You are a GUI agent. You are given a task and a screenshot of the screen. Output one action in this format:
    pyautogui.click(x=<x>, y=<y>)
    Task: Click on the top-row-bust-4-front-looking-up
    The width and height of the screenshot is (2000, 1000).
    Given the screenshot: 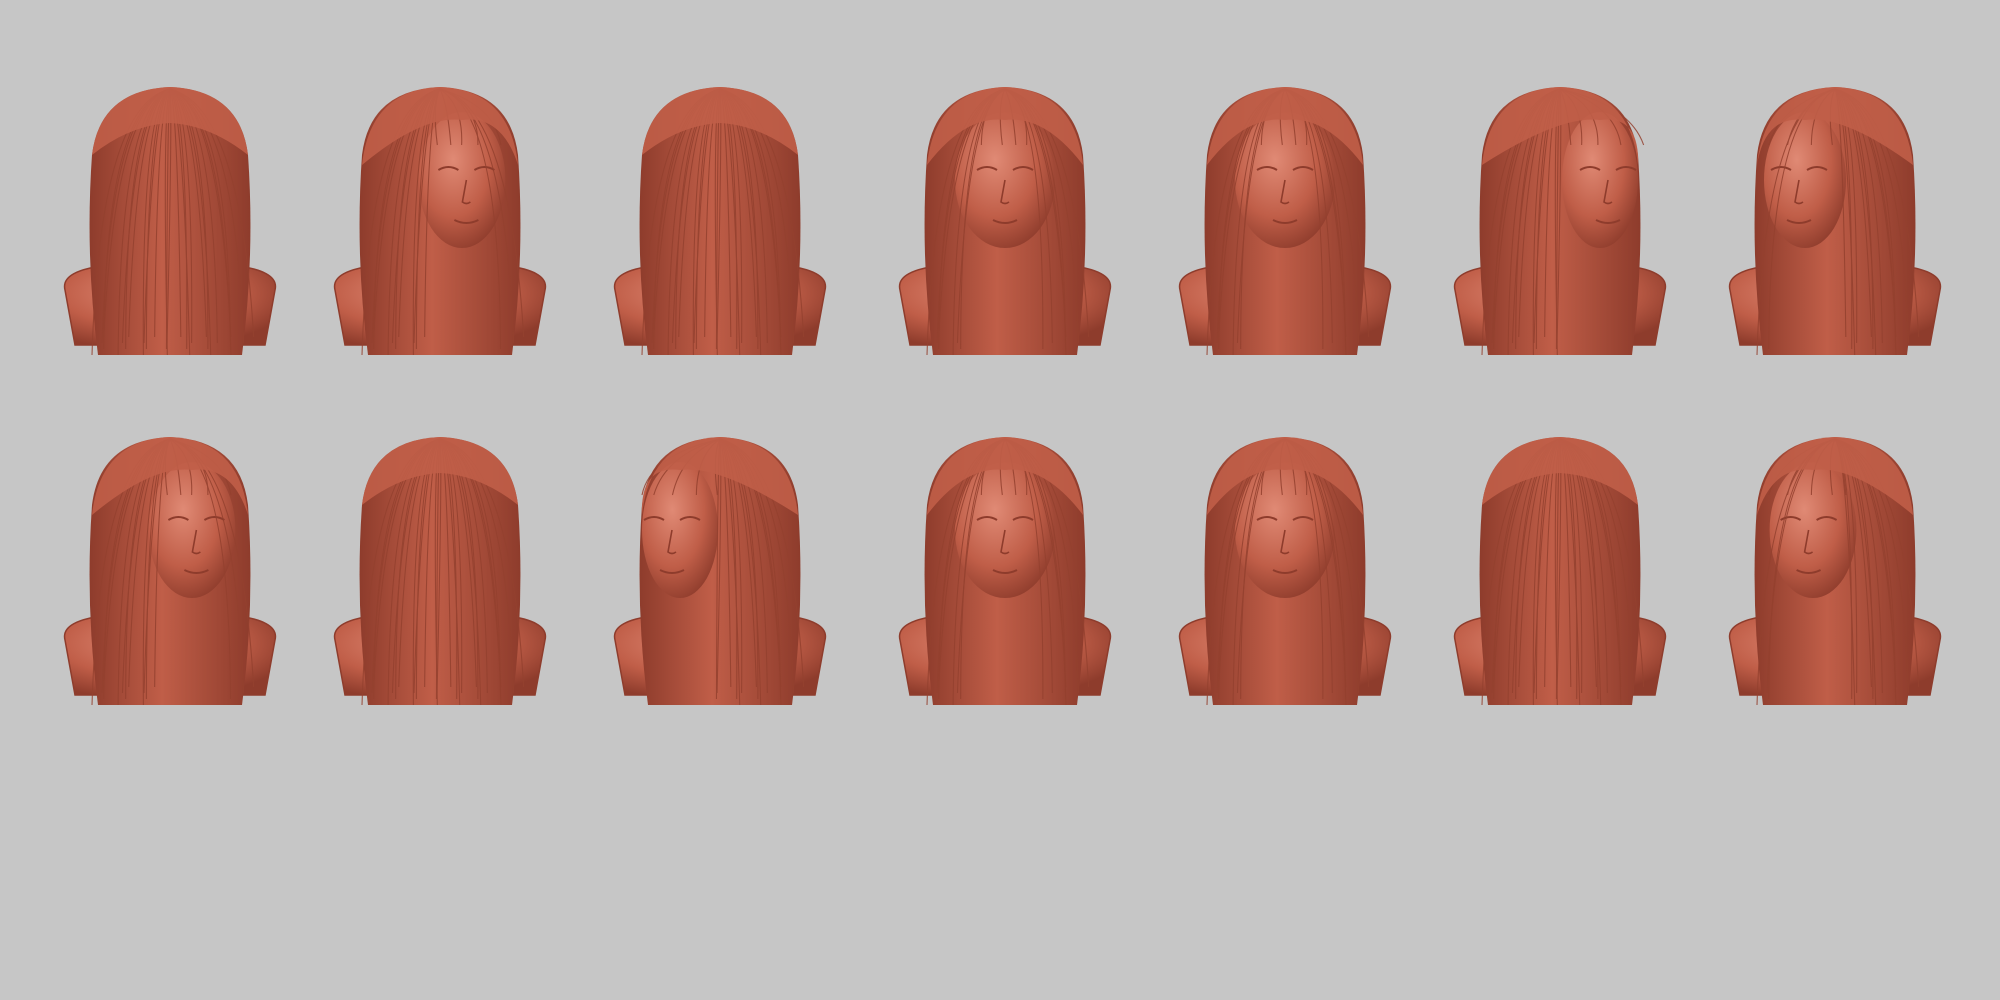 What is the action you would take?
    pyautogui.click(x=1005, y=221)
    